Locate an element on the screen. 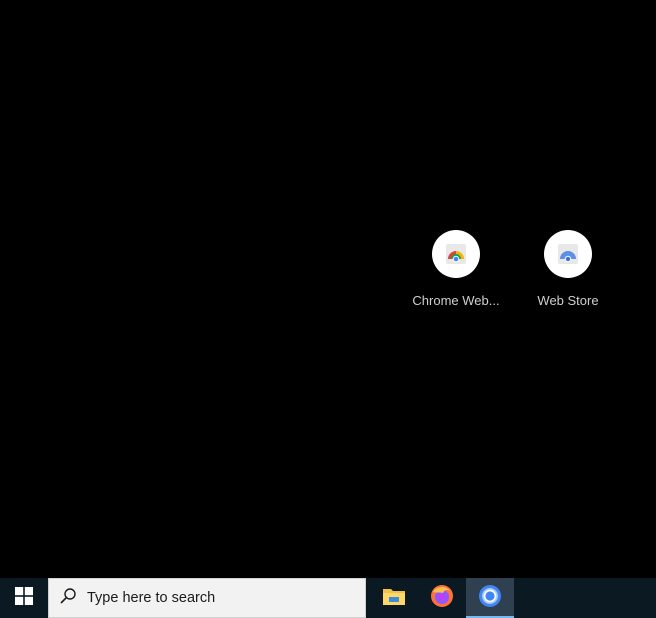  taskbar-chrome is located at coordinates (490, 598).